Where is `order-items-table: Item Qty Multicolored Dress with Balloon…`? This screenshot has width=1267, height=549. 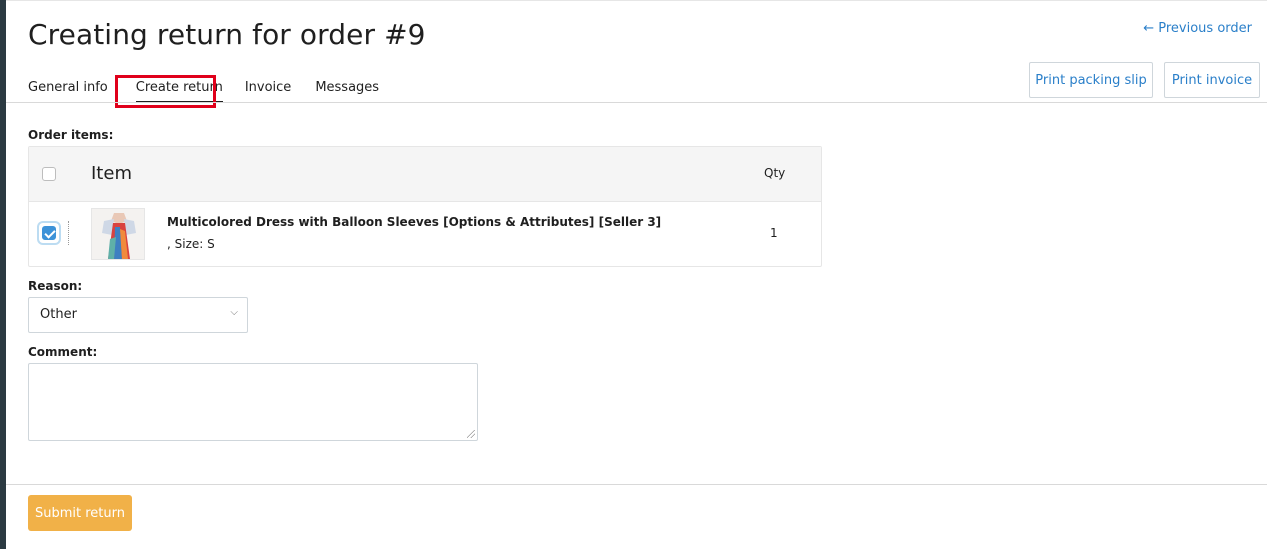
order-items-table: Item Qty Multicolored Dress with Balloon… is located at coordinates (425, 206).